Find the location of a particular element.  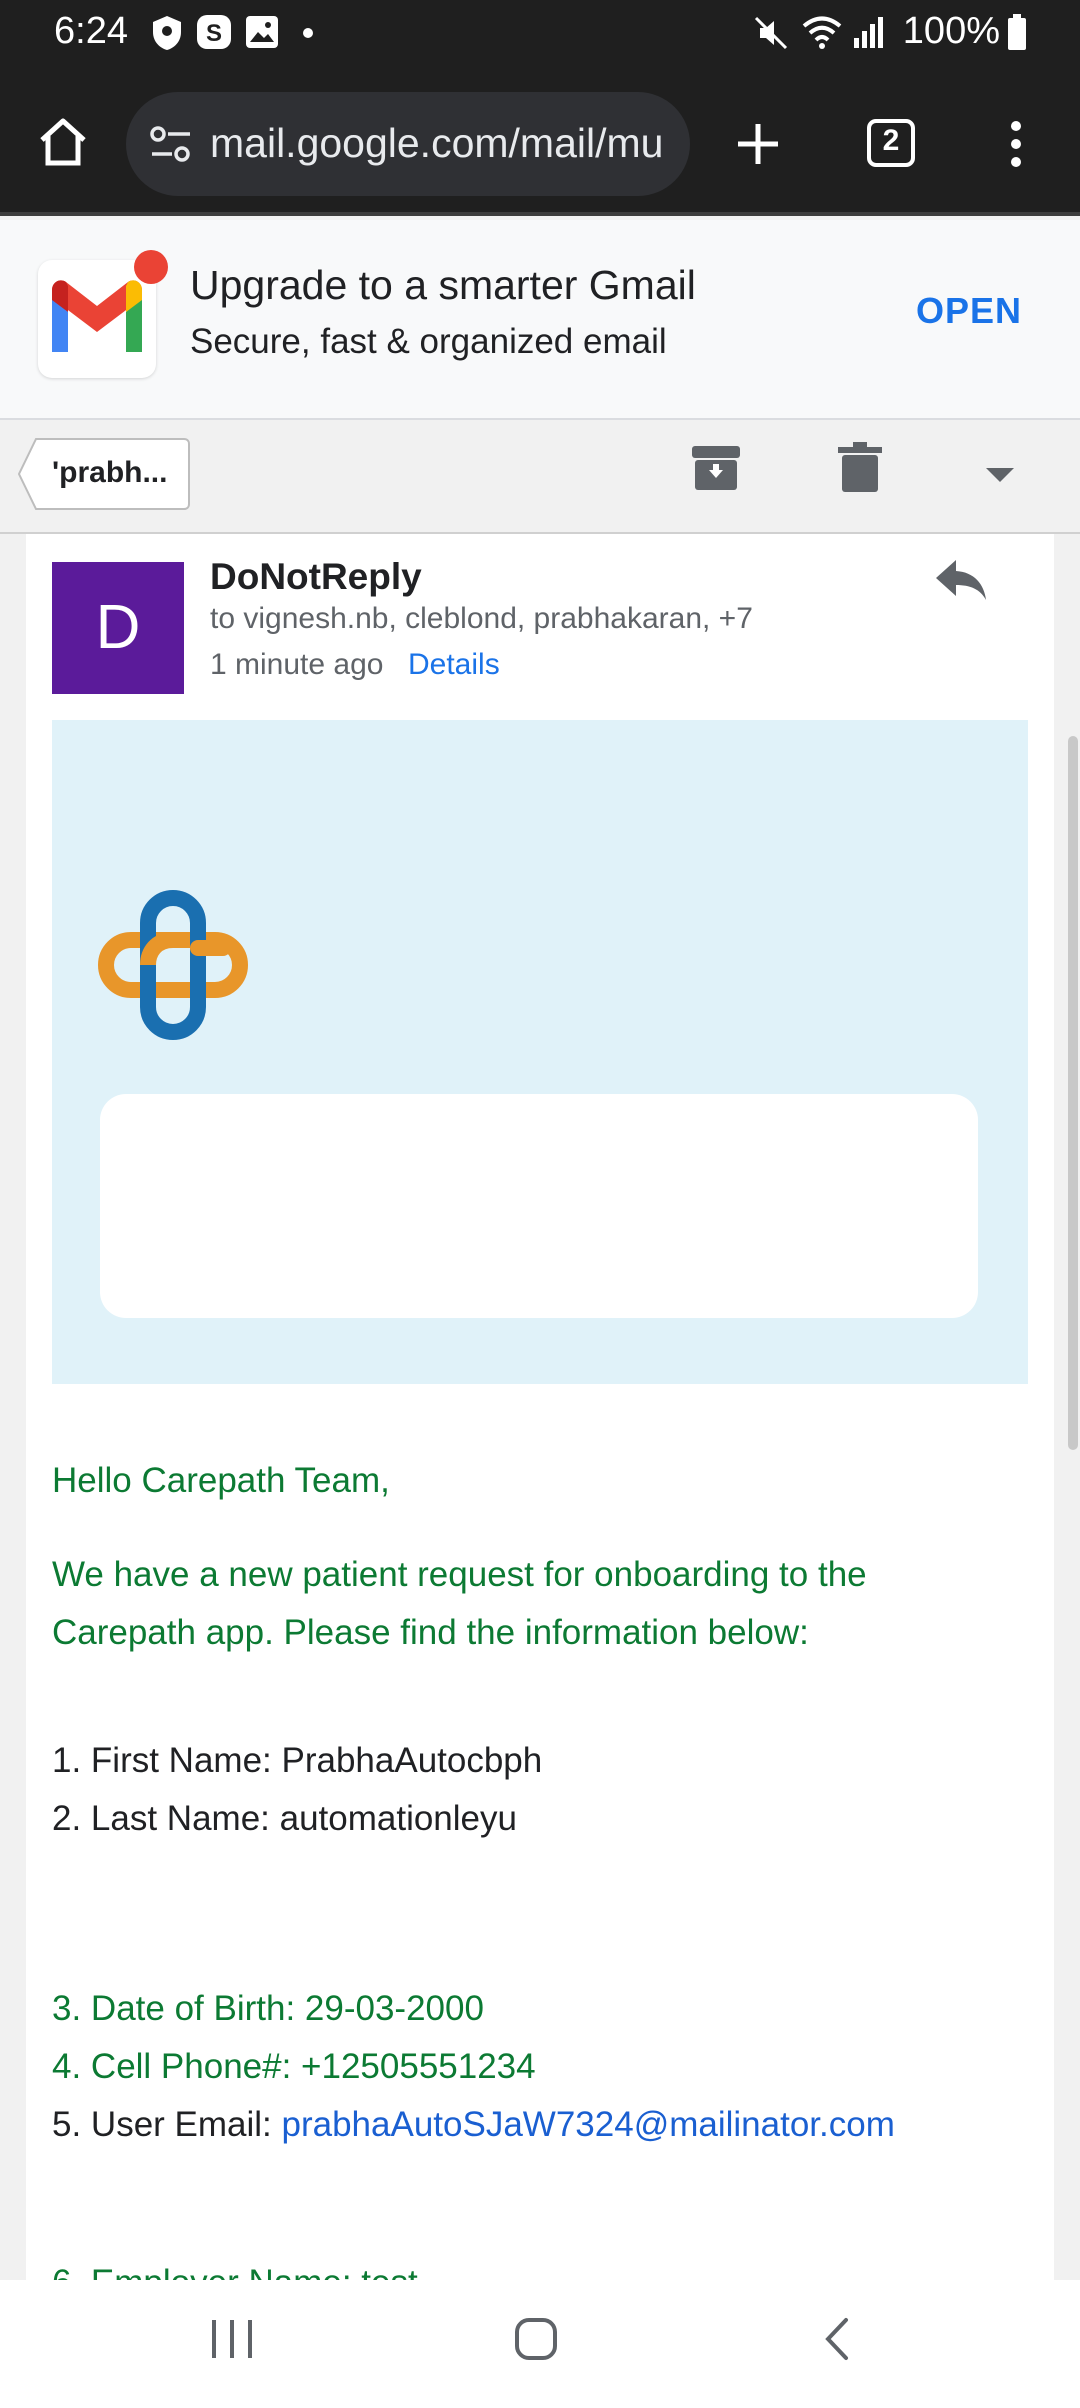

more-options-icon is located at coordinates (1016, 146).